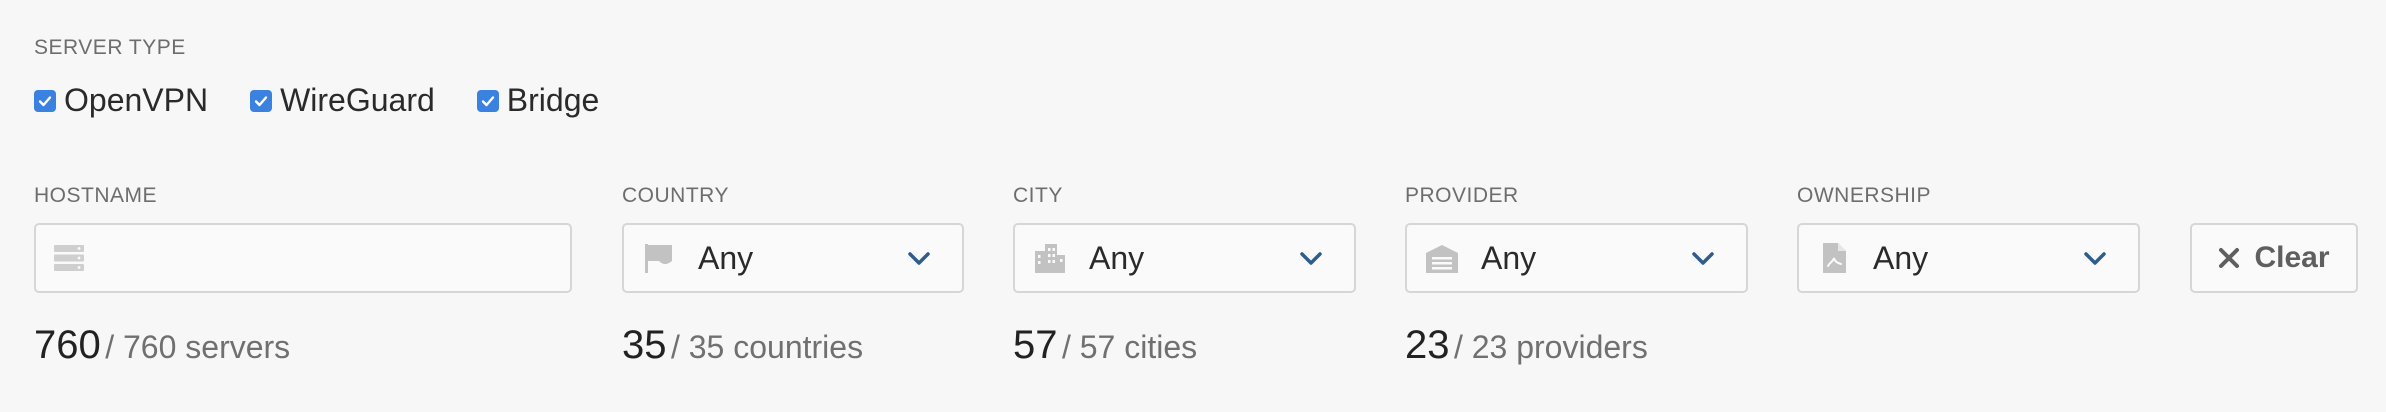  I want to click on providers-count-total: / 23 providers, so click(1550, 347).